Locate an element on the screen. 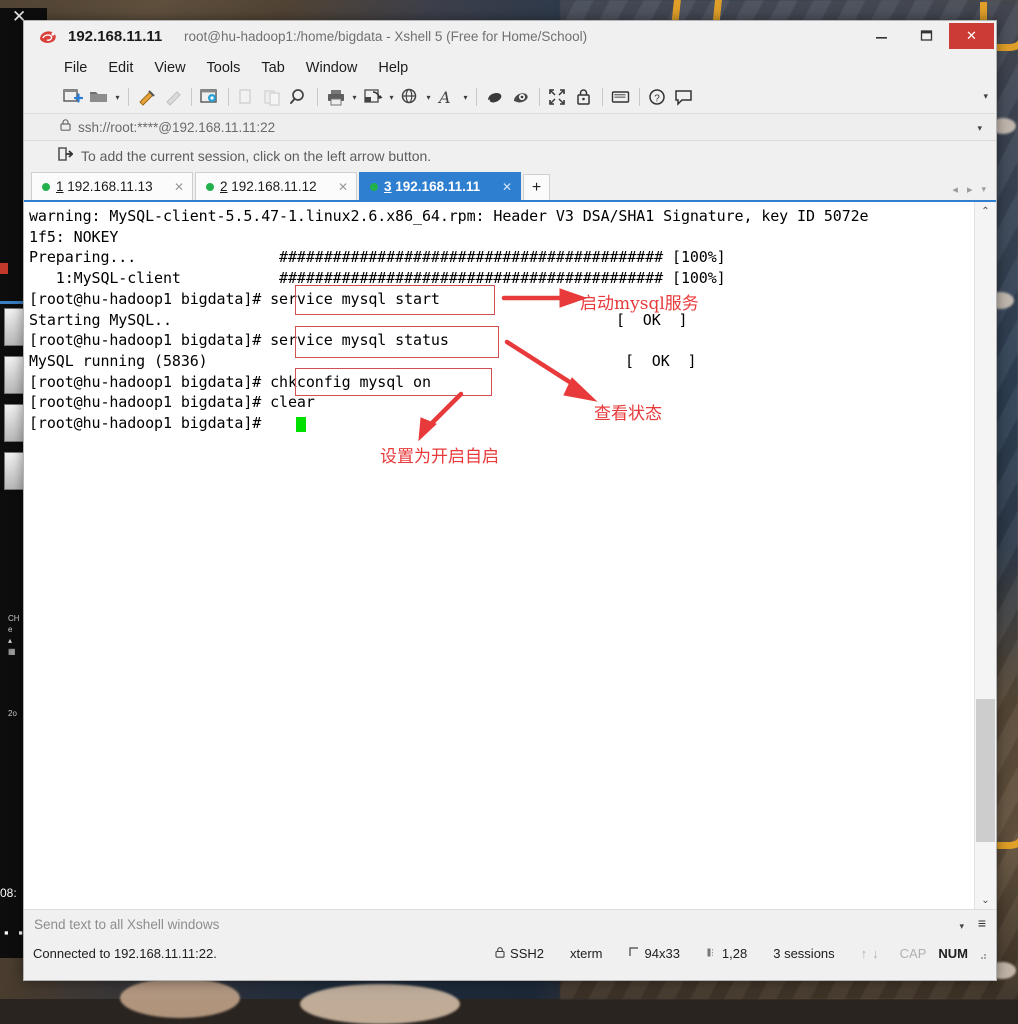 This screenshot has height=1024, width=1018. tab-label: 2 192.168.11.12 is located at coordinates (268, 186).